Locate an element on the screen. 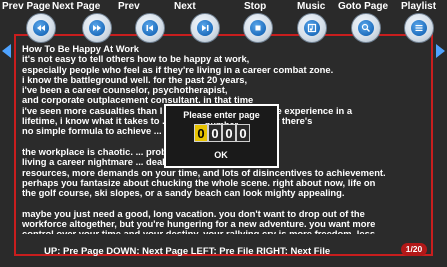 The height and width of the screenshot is (267, 447). page-indicator-badge: 1/20 is located at coordinates (414, 249).